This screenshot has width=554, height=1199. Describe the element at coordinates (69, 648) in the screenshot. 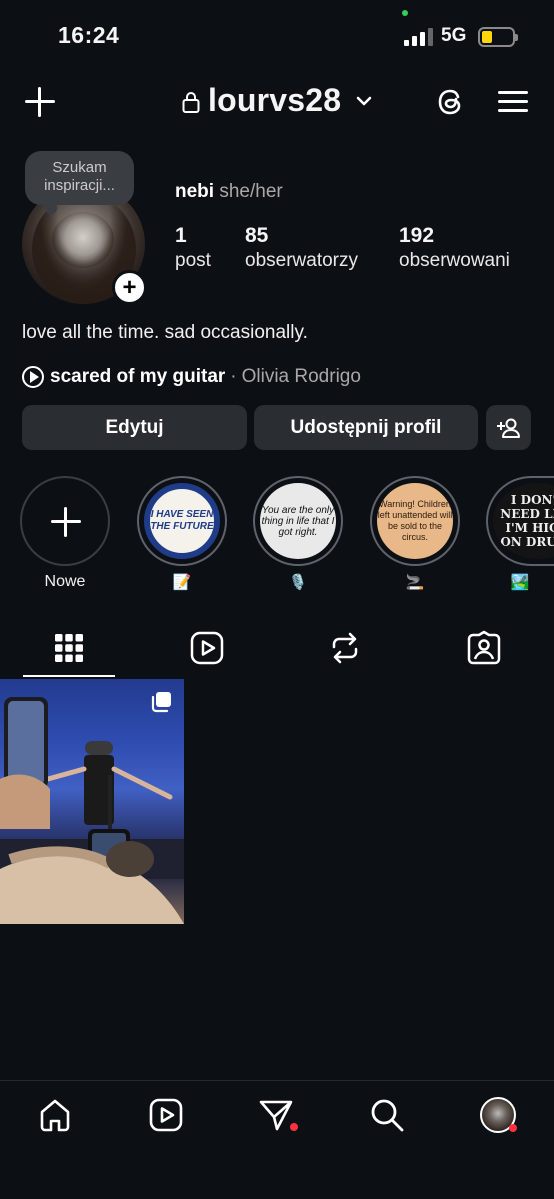

I see `grid-icon` at that location.